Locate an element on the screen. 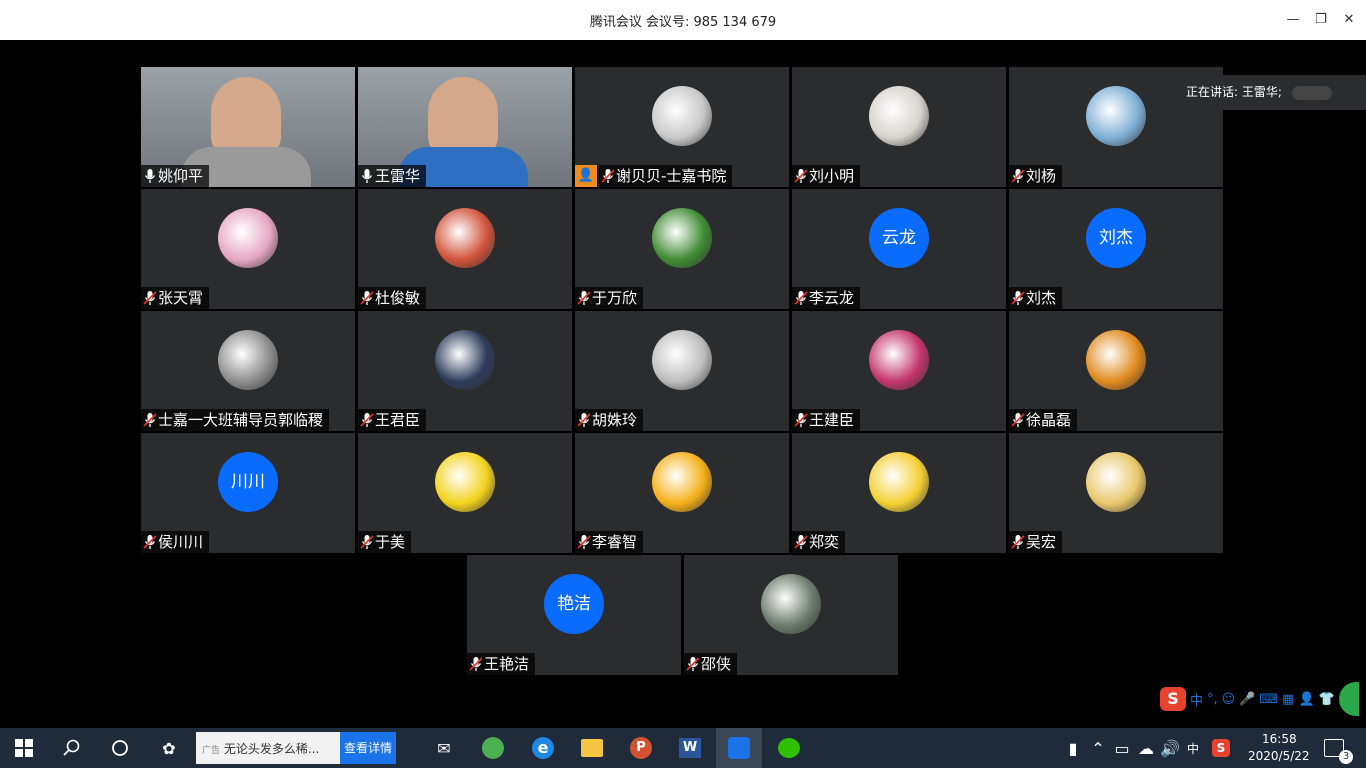  participant-tile: 徐晶磊 is located at coordinates (1116, 371).